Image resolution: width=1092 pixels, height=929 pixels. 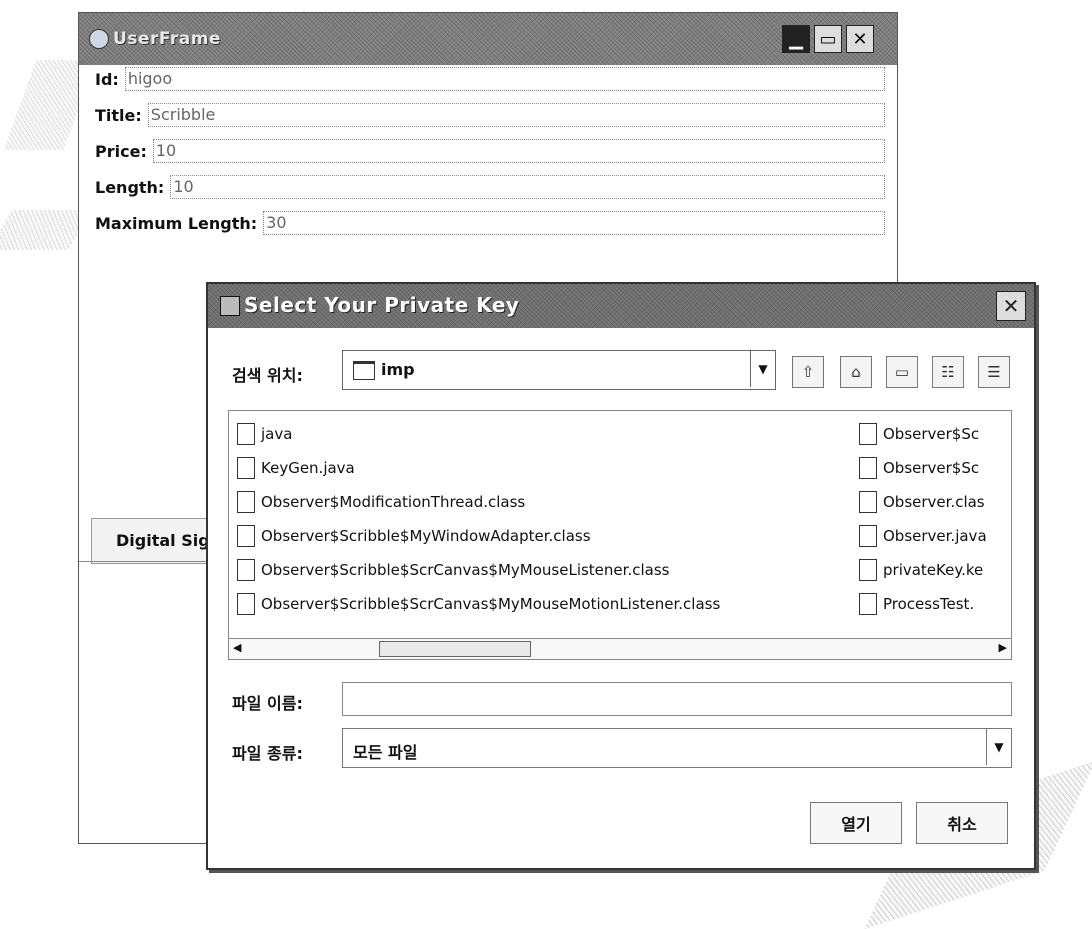 I want to click on field-label: Id:, so click(x=107, y=79).